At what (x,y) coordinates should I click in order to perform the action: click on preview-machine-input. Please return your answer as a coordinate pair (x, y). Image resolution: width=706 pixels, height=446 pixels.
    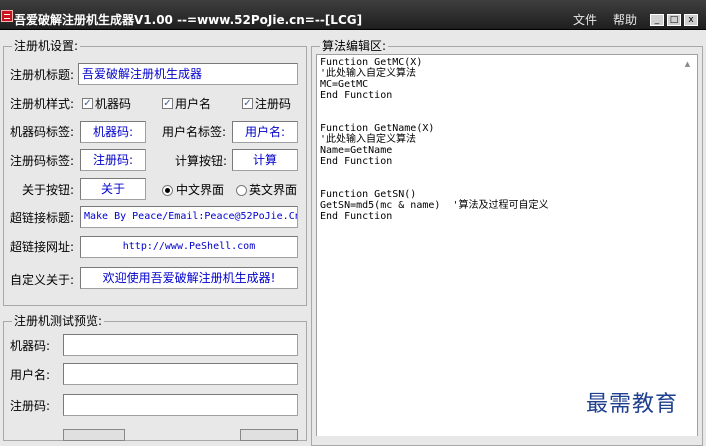
    Looking at the image, I should click on (180, 345).